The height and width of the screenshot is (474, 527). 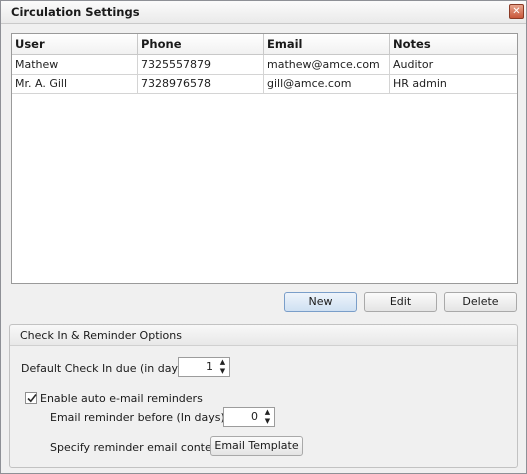 What do you see at coordinates (75, 44) in the screenshot?
I see `column-header-user: User` at bounding box center [75, 44].